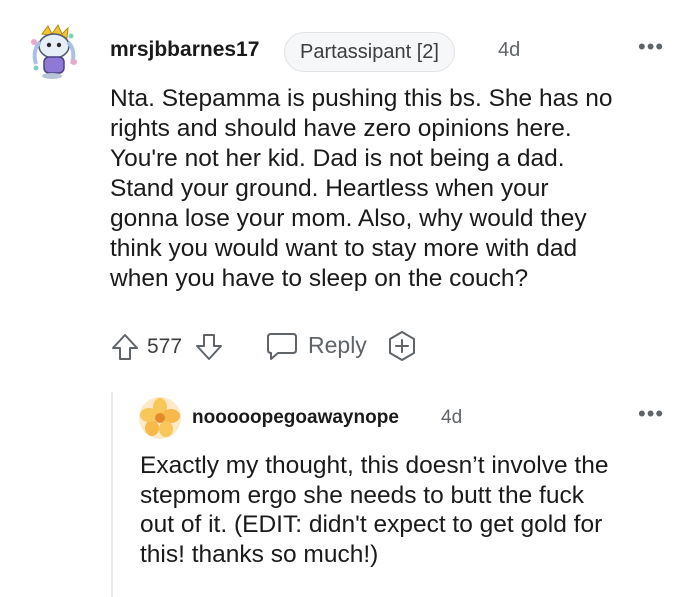 The image size is (700, 597). I want to click on reply-label: Reply, so click(337, 345).